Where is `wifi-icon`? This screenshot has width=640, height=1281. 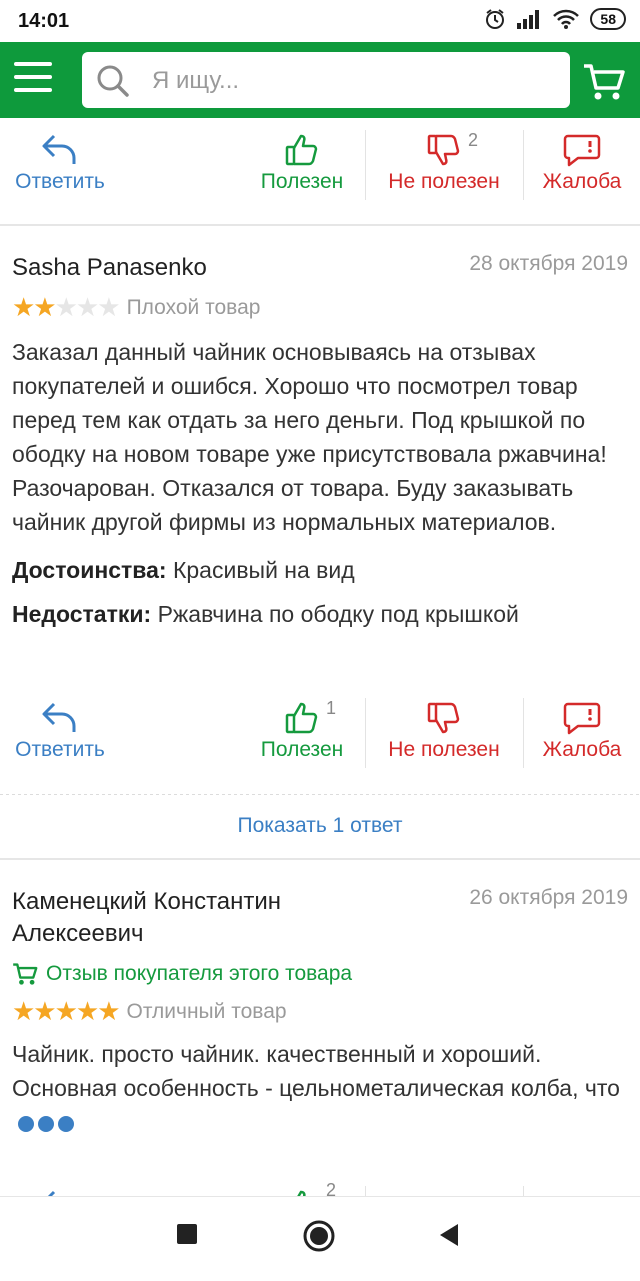
wifi-icon is located at coordinates (566, 19).